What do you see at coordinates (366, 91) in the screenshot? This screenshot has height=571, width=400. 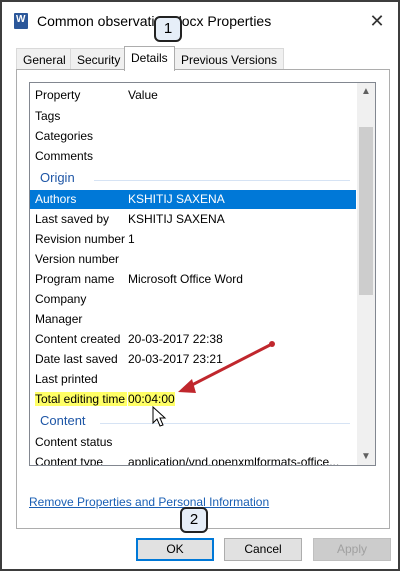 I see `scroll-up-icon: ▲` at bounding box center [366, 91].